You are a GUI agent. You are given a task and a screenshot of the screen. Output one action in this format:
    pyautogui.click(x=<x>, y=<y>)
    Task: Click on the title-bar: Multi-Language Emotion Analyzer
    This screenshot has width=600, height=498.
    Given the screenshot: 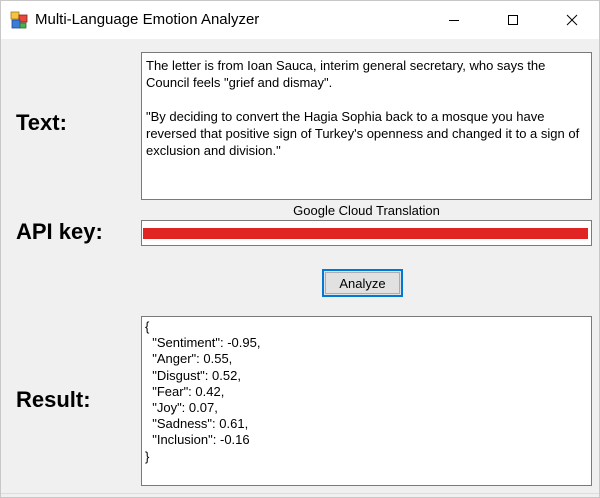 What is the action you would take?
    pyautogui.click(x=300, y=20)
    